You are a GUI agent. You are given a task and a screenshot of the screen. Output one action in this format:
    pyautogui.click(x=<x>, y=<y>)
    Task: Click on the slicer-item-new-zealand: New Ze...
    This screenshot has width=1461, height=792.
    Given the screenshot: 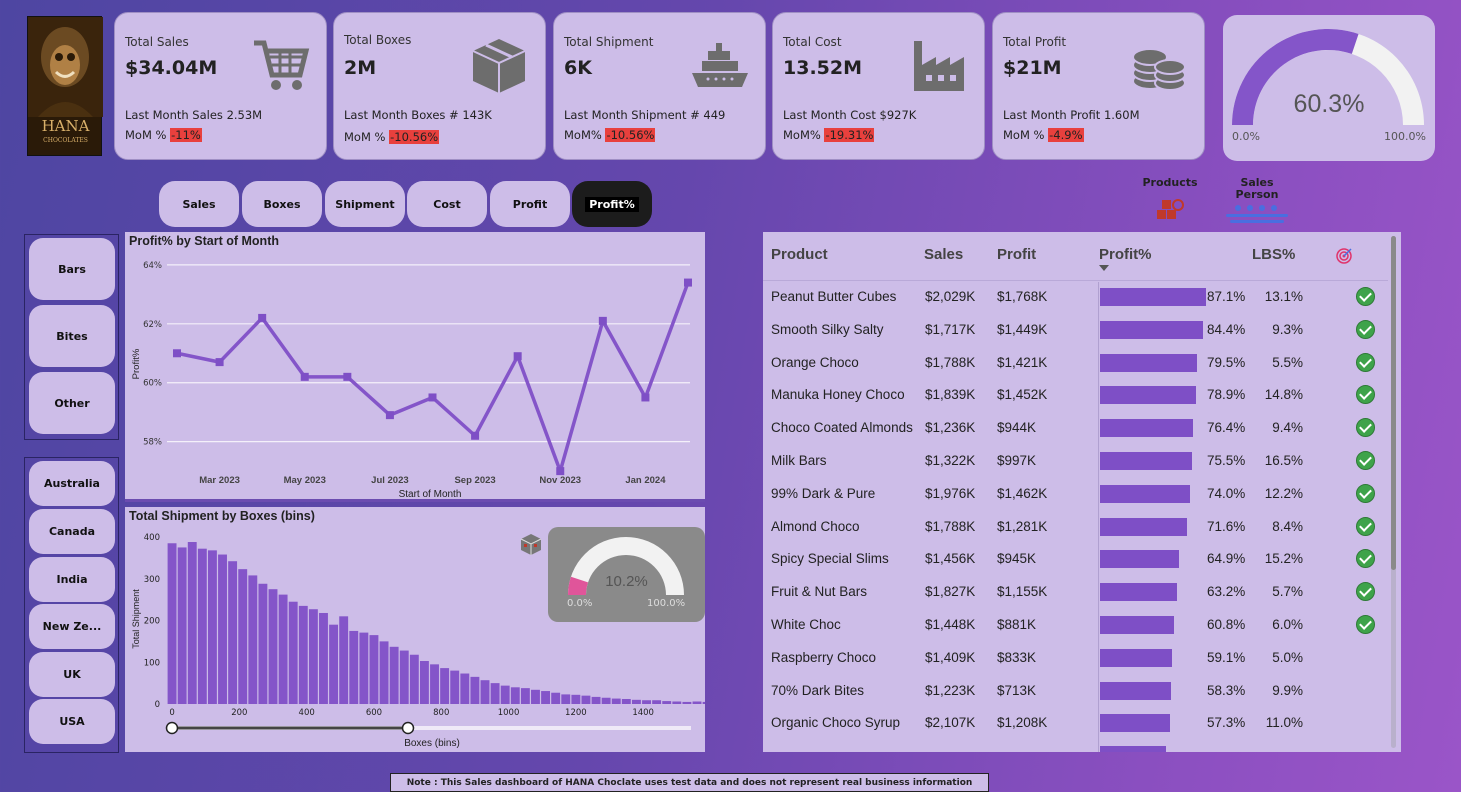 What is the action you would take?
    pyautogui.click(x=72, y=626)
    